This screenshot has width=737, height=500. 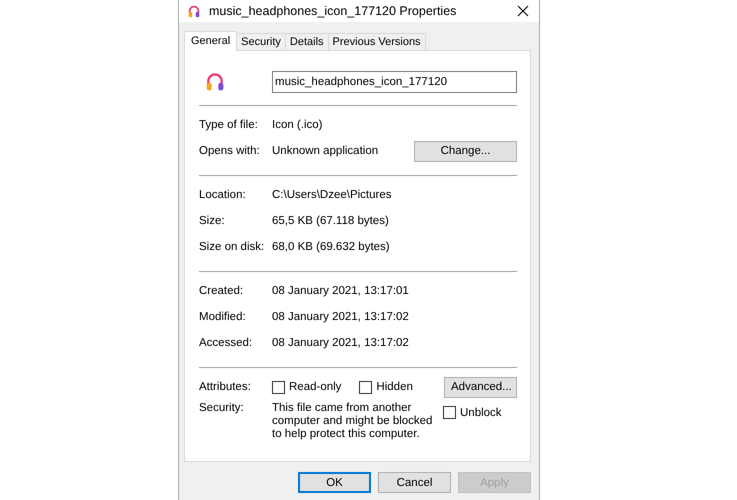 What do you see at coordinates (222, 408) in the screenshot?
I see `field-label: Security:` at bounding box center [222, 408].